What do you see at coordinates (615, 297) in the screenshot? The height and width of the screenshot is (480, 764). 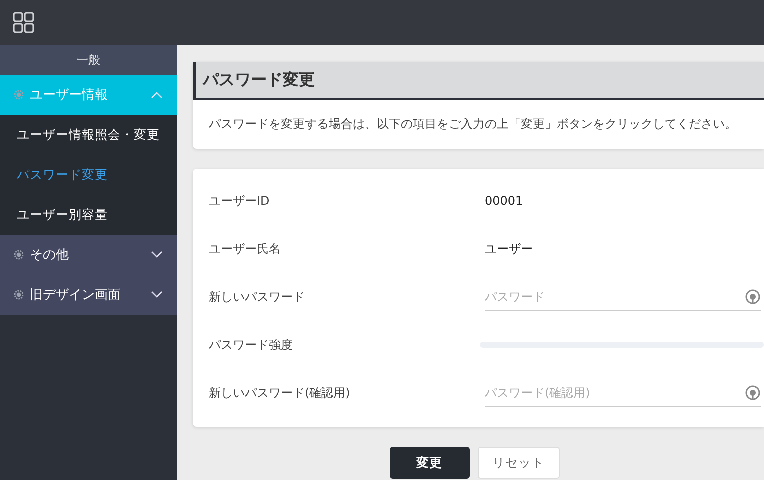 I see `password-field: パスワード` at bounding box center [615, 297].